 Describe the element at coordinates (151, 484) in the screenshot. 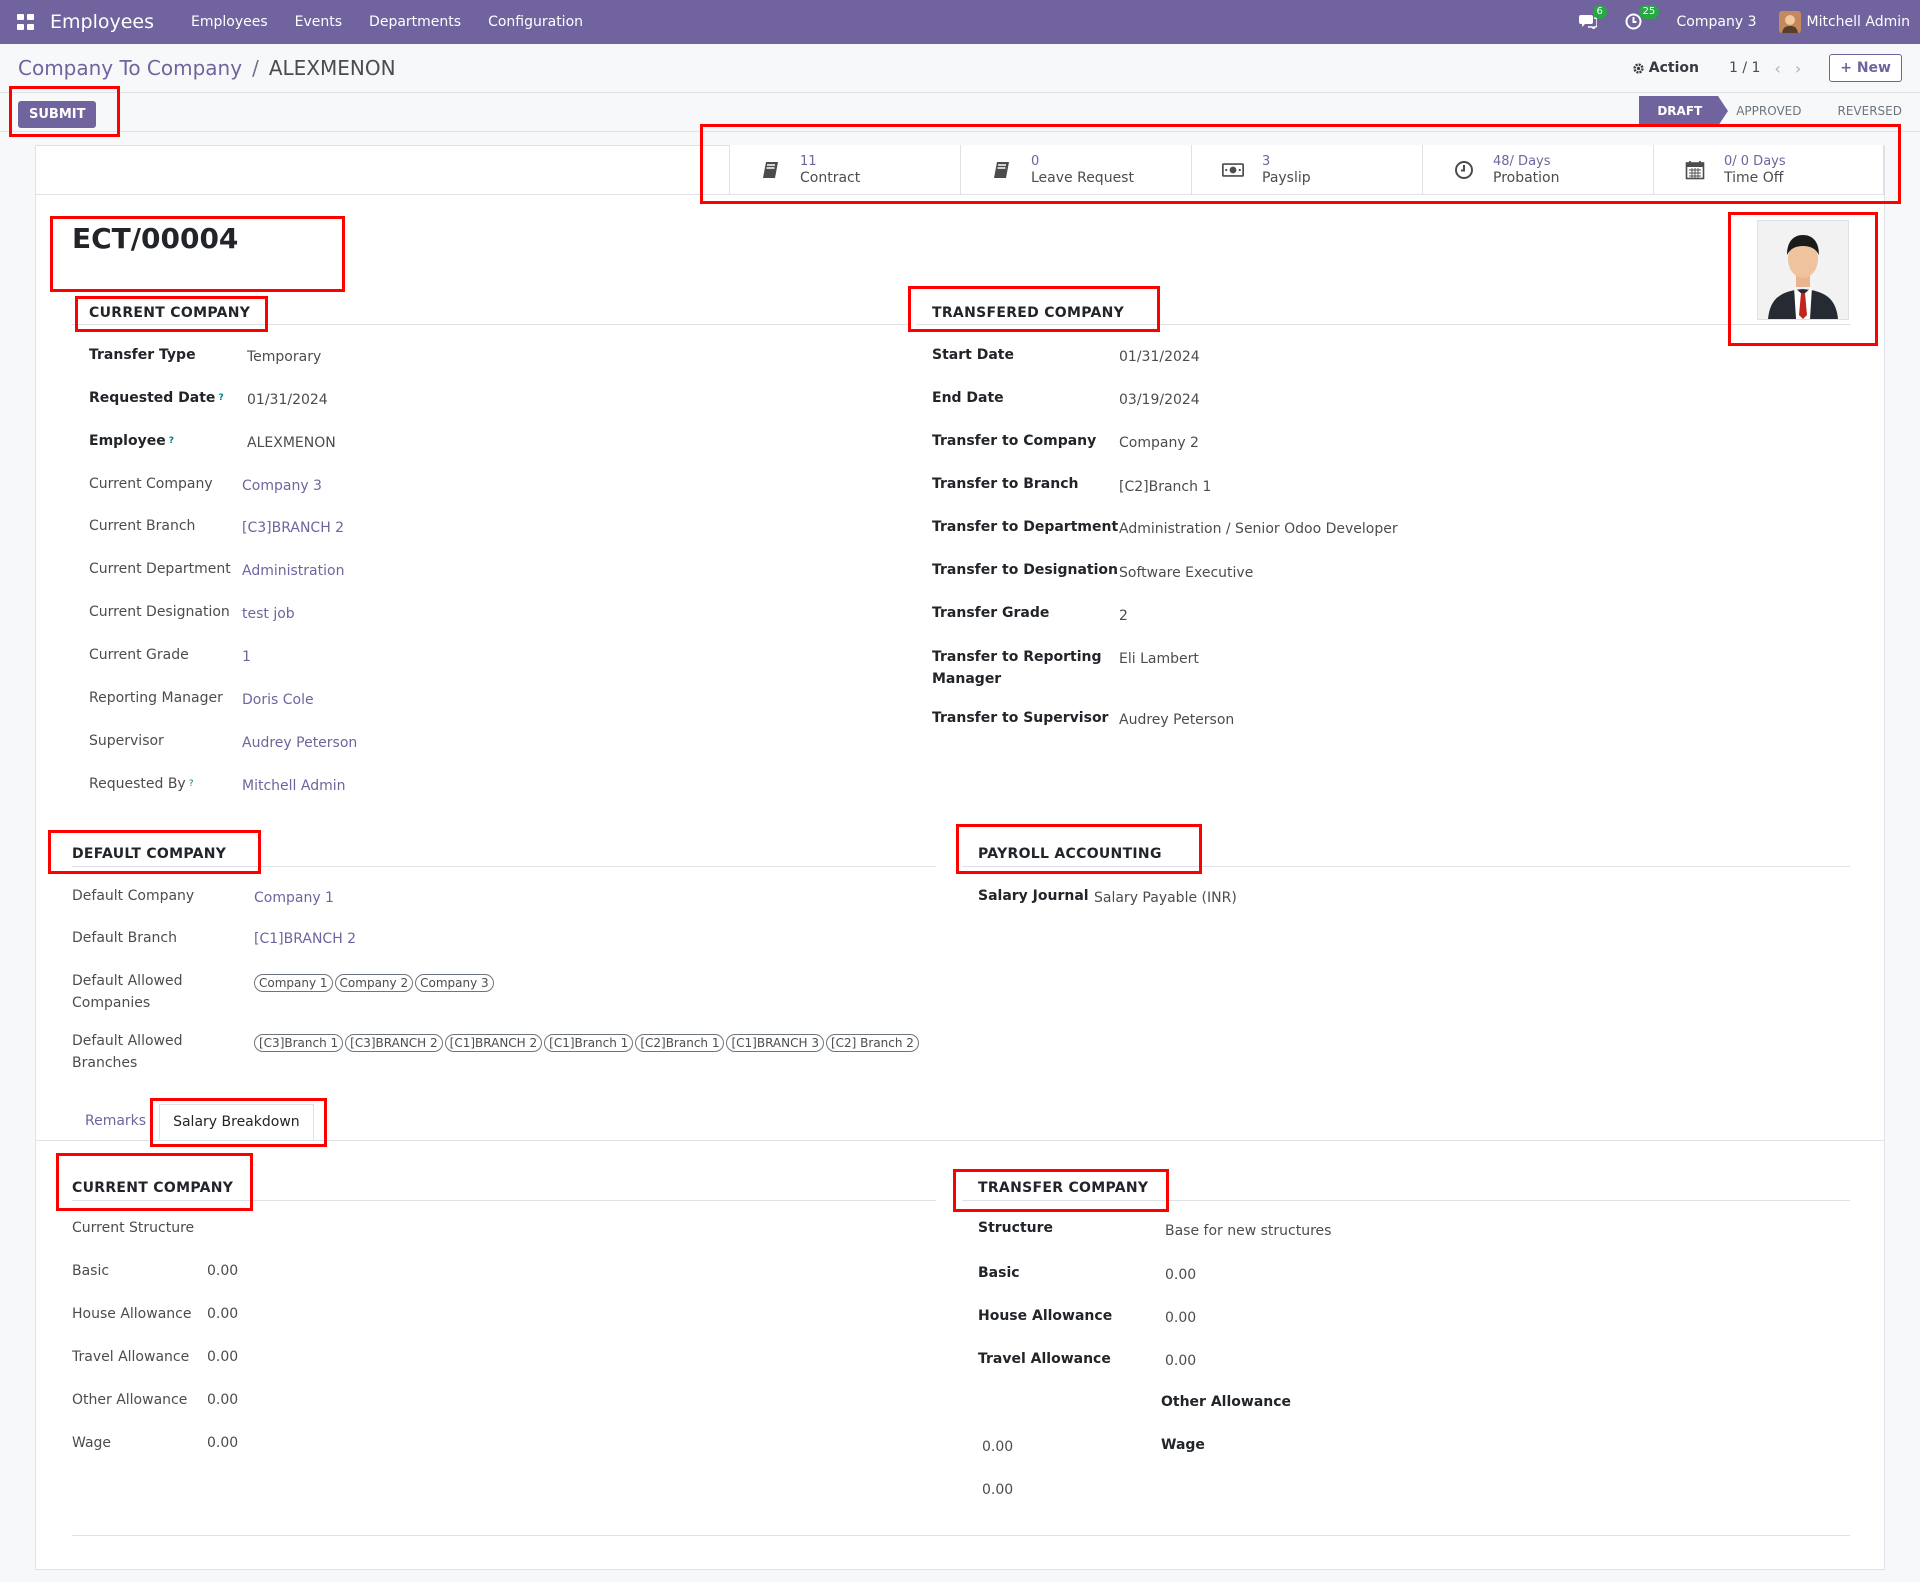

I see `current-company-label: Current Company` at that location.